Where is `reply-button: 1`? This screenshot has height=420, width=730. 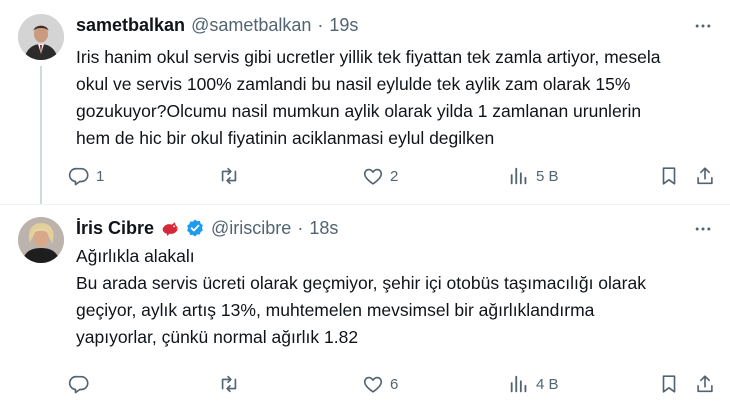
reply-button: 1 is located at coordinates (86, 176).